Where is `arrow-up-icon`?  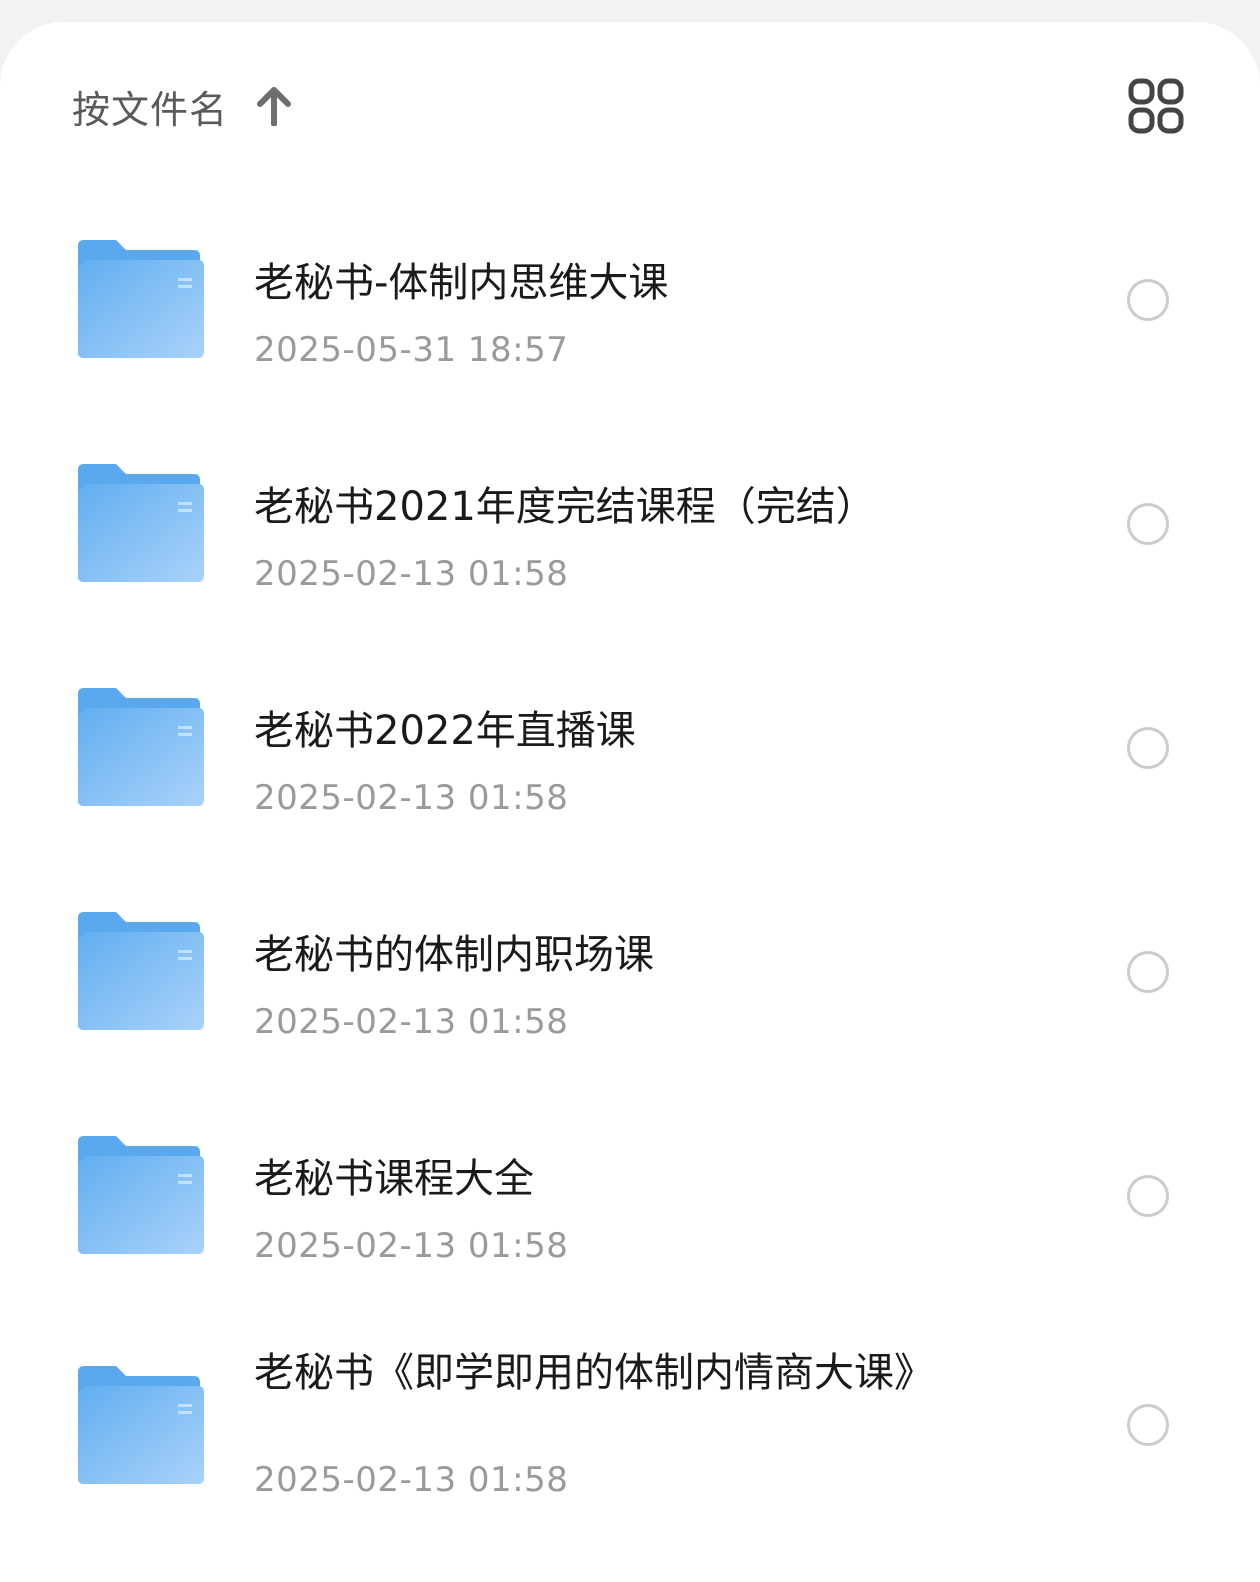
arrow-up-icon is located at coordinates (274, 106).